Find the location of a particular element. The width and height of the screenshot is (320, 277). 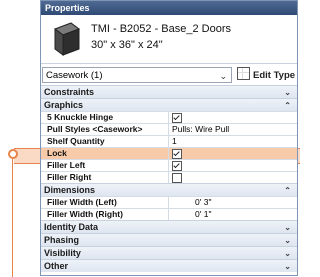

group-constraints: Constraints ⌄ is located at coordinates (169, 91).